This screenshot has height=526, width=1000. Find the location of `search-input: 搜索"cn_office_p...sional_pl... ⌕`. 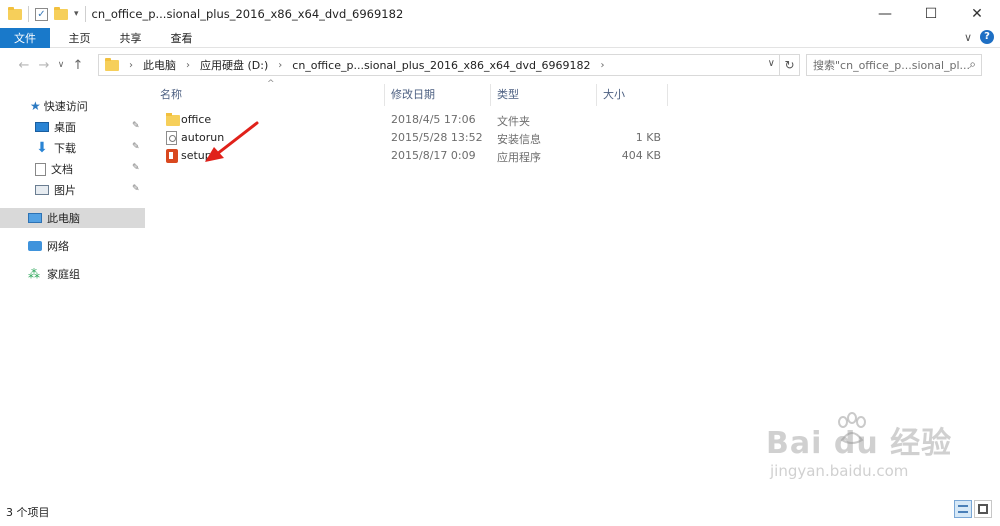

search-input: 搜索"cn_office_p...sional_pl... ⌕ is located at coordinates (894, 65).